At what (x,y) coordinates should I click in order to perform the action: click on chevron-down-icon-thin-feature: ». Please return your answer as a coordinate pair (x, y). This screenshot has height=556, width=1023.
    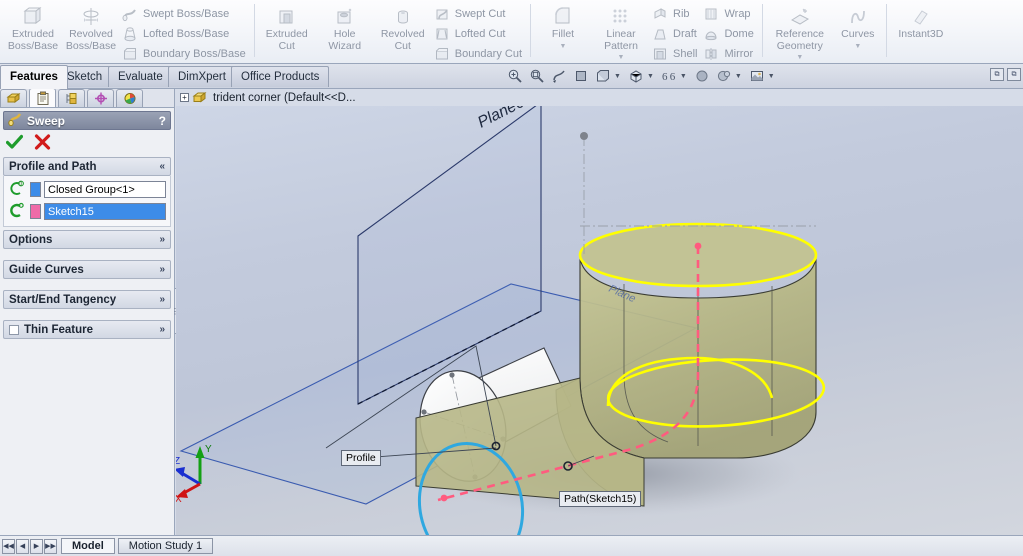
    Looking at the image, I should click on (162, 329).